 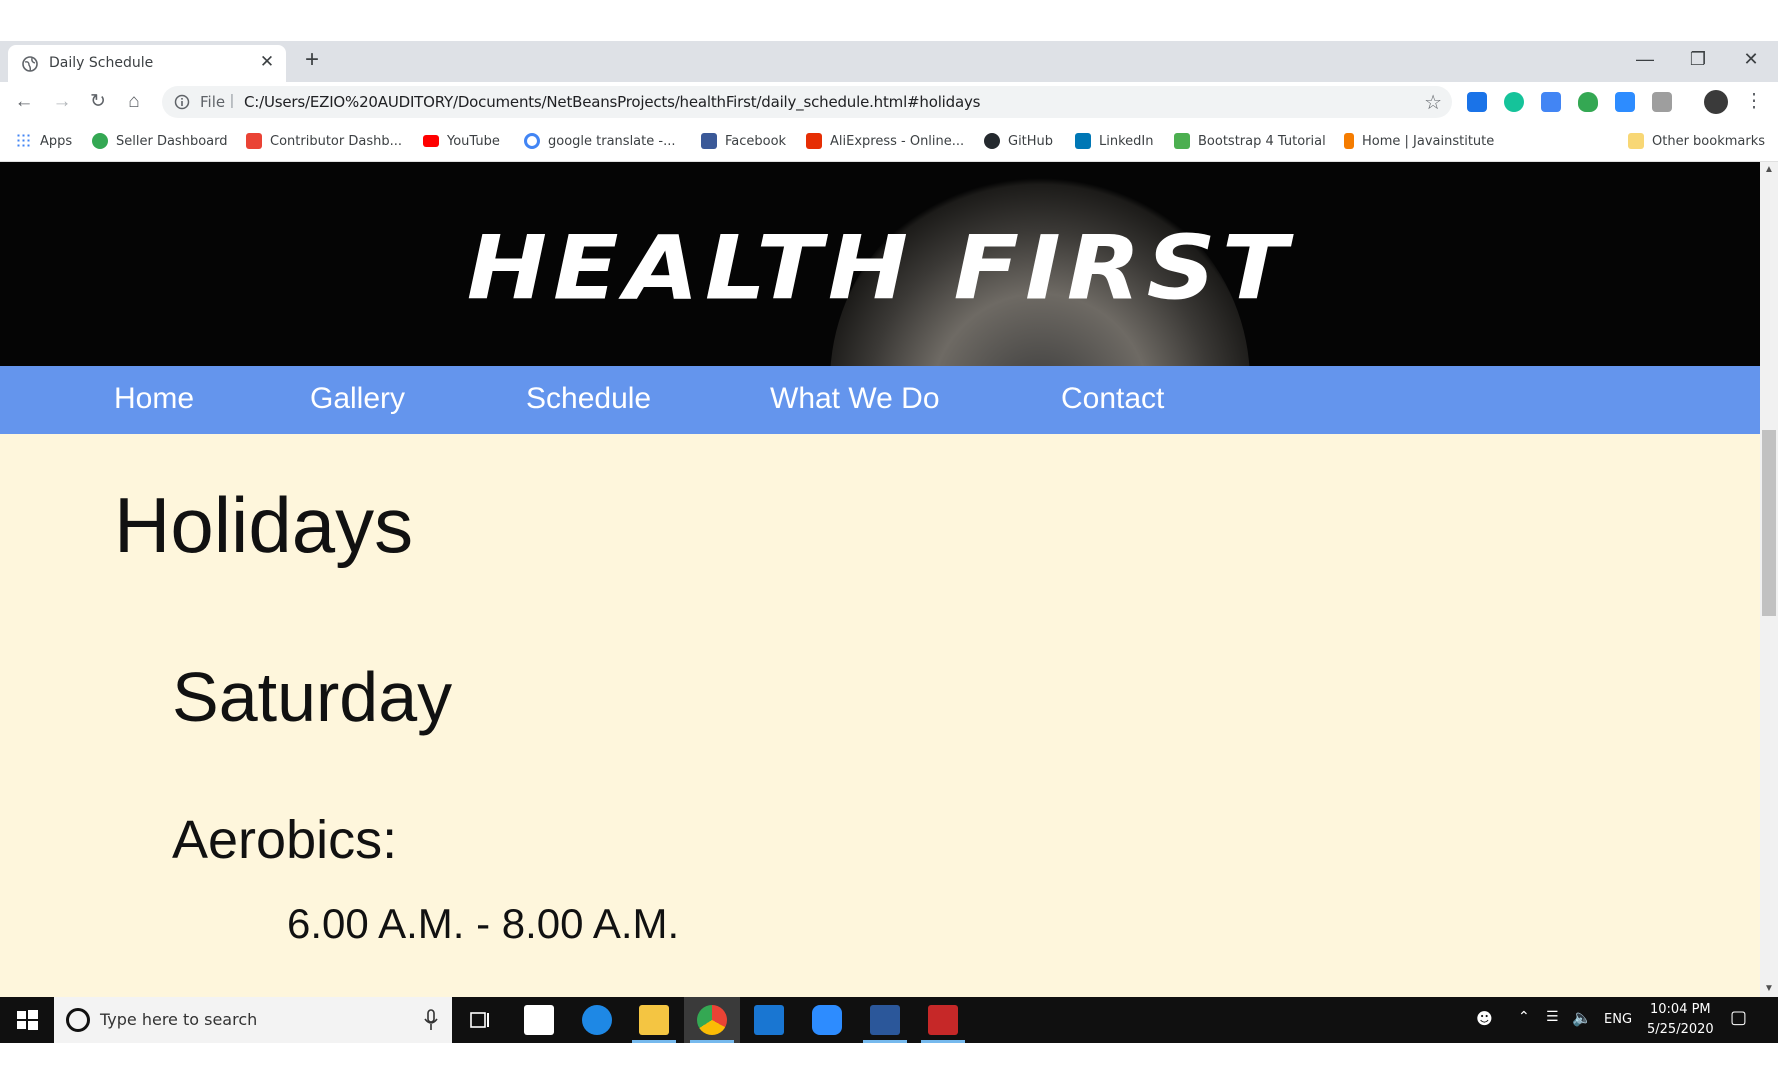 I want to click on class-time: 6.00 A.M. - 8.00 A.M., so click(x=483, y=923).